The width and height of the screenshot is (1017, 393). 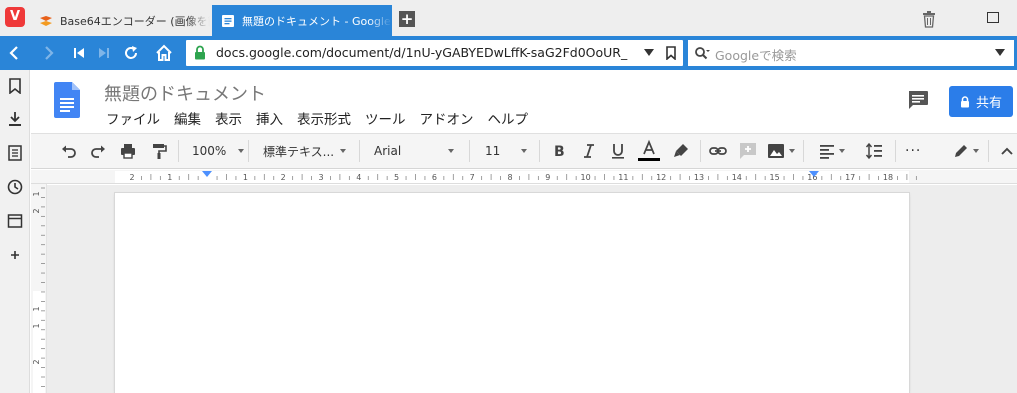 I want to click on menu-format: 表示形式, so click(x=324, y=118).